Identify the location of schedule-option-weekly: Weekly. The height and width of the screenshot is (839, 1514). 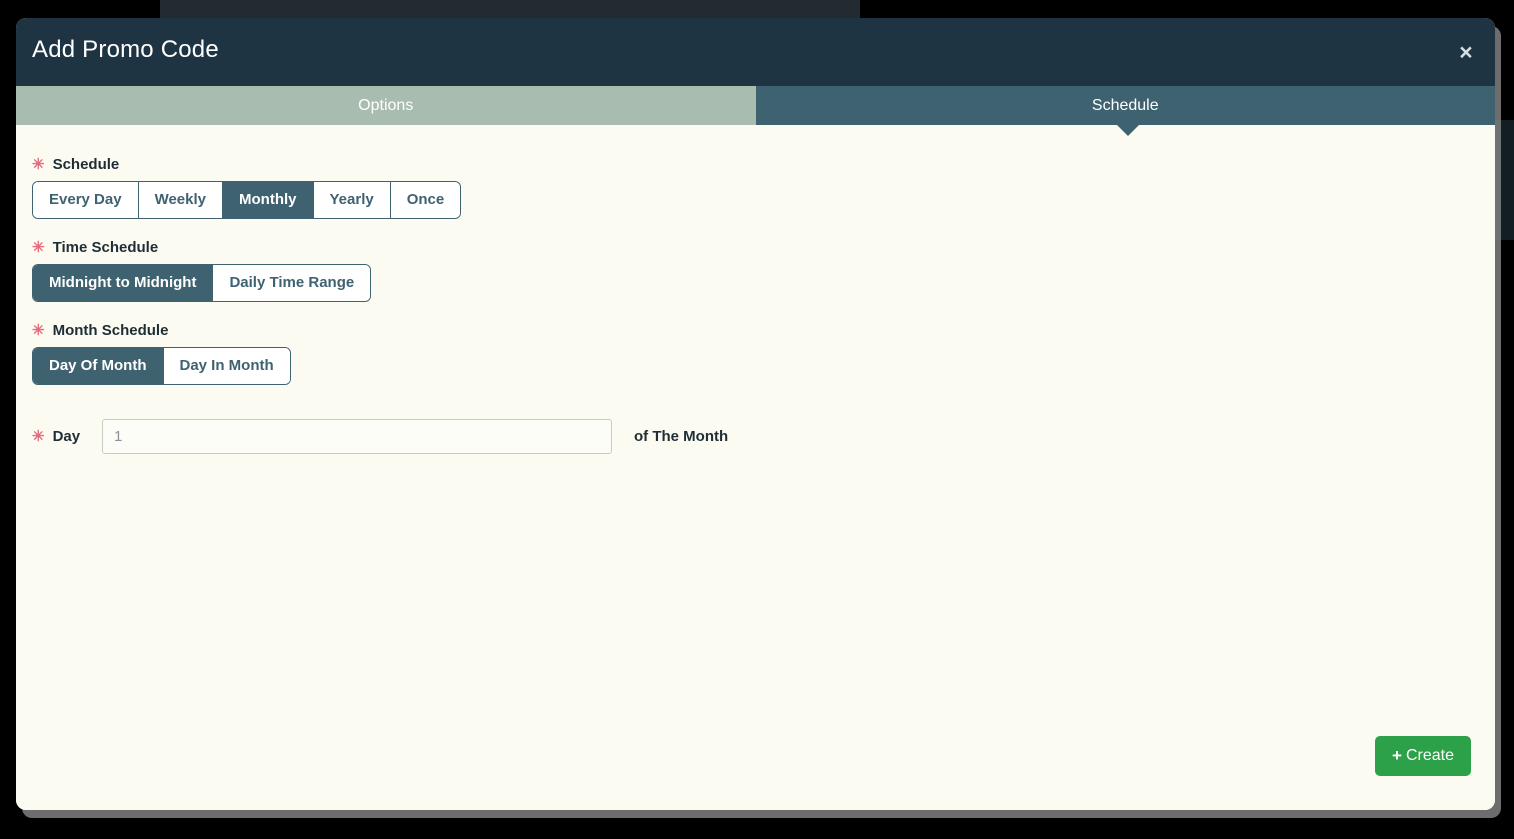
(180, 200).